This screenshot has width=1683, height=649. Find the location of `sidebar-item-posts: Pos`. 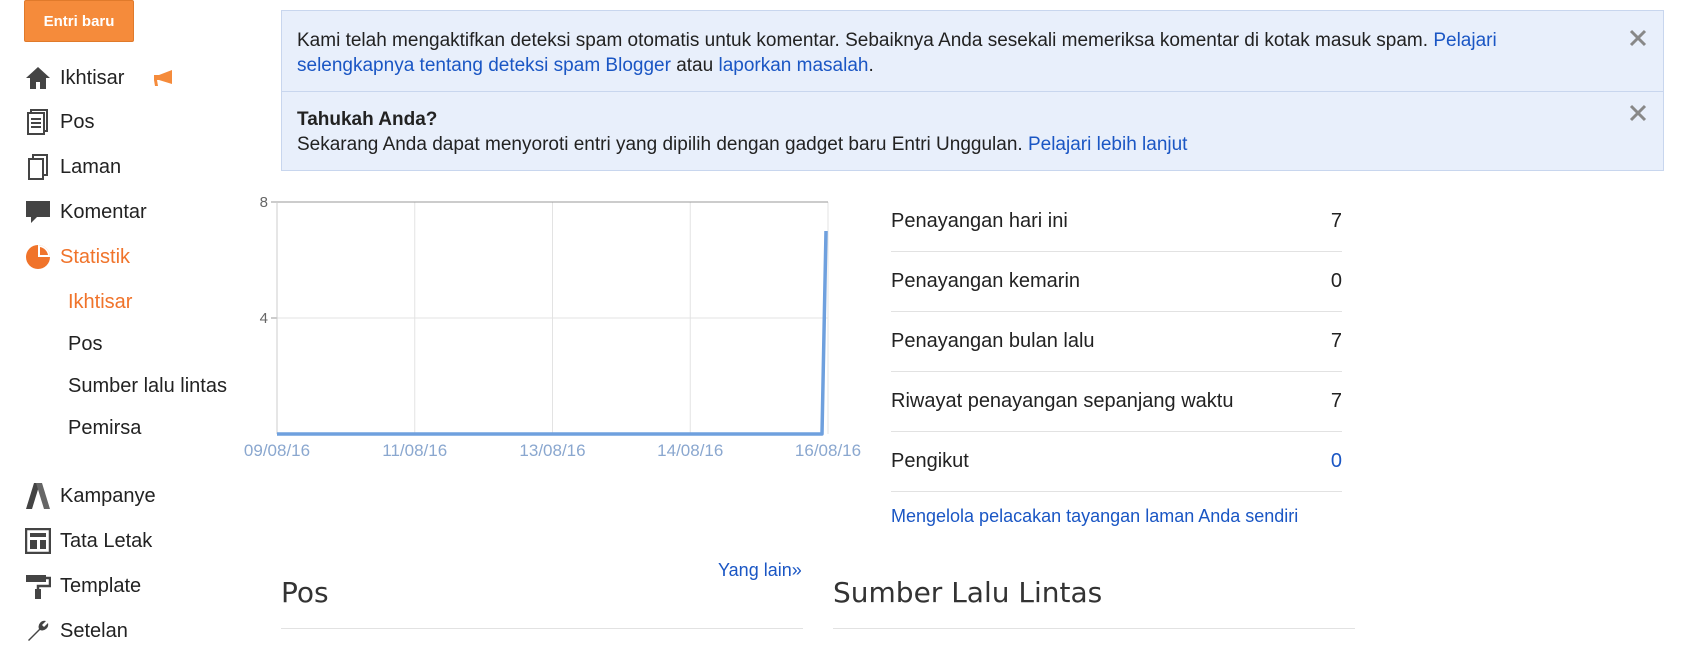

sidebar-item-posts: Pos is located at coordinates (59, 122).